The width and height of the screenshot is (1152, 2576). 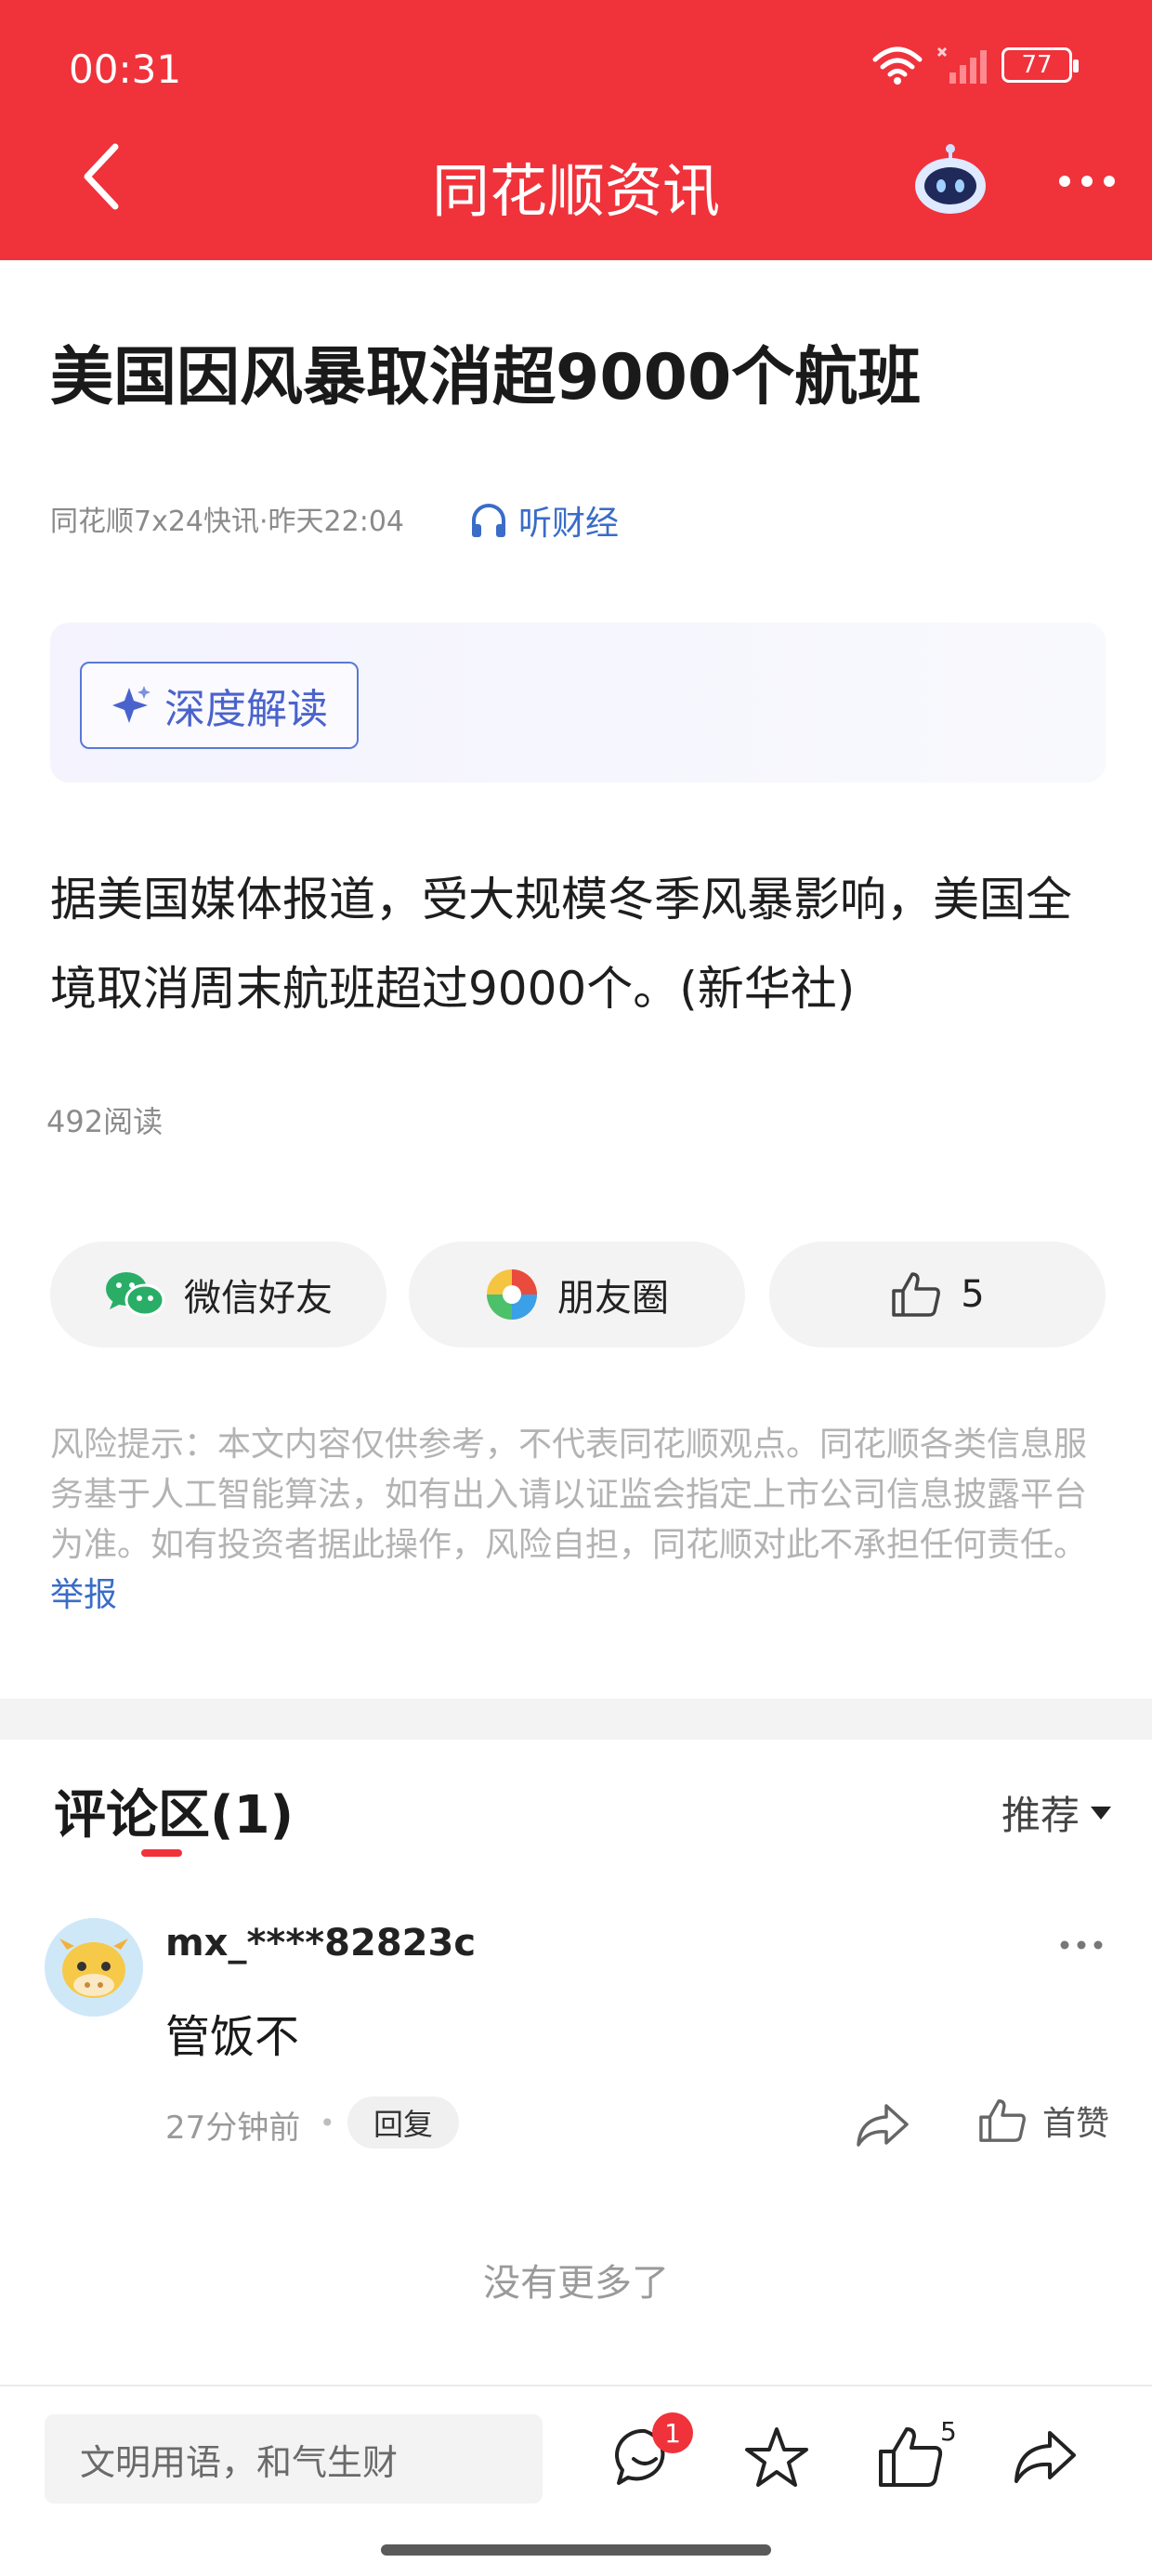 I want to click on cow-avatar-icon, so click(x=94, y=1967).